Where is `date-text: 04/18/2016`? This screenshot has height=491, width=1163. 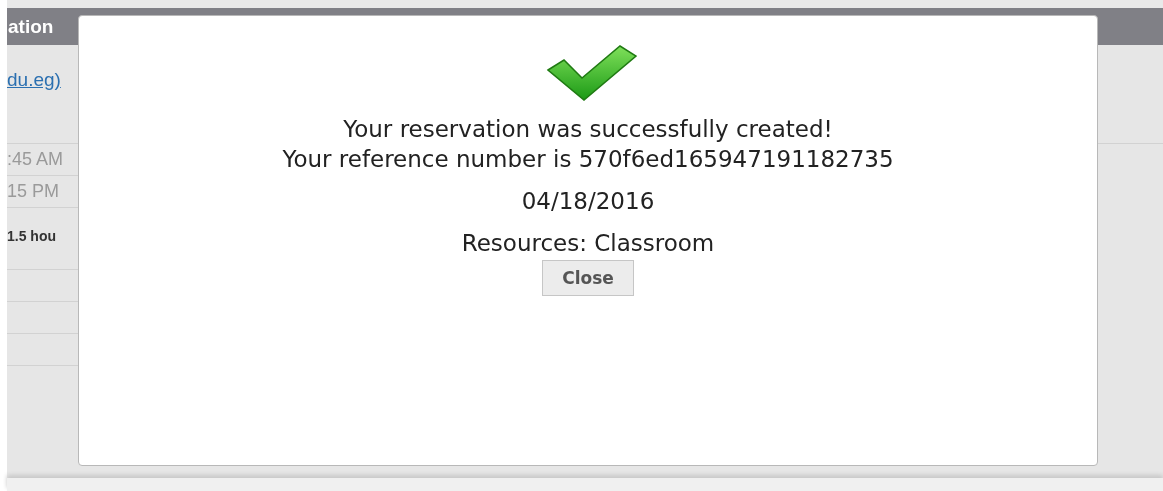 date-text: 04/18/2016 is located at coordinates (588, 201).